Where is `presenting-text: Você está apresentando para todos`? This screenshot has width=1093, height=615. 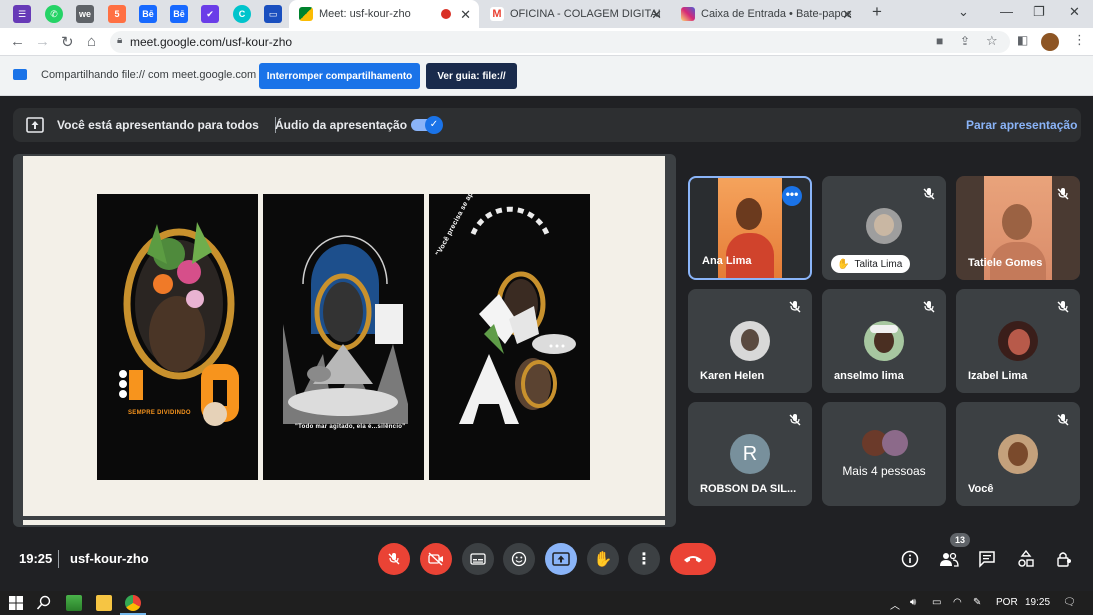
presenting-text: Você está apresentando para todos is located at coordinates (158, 125).